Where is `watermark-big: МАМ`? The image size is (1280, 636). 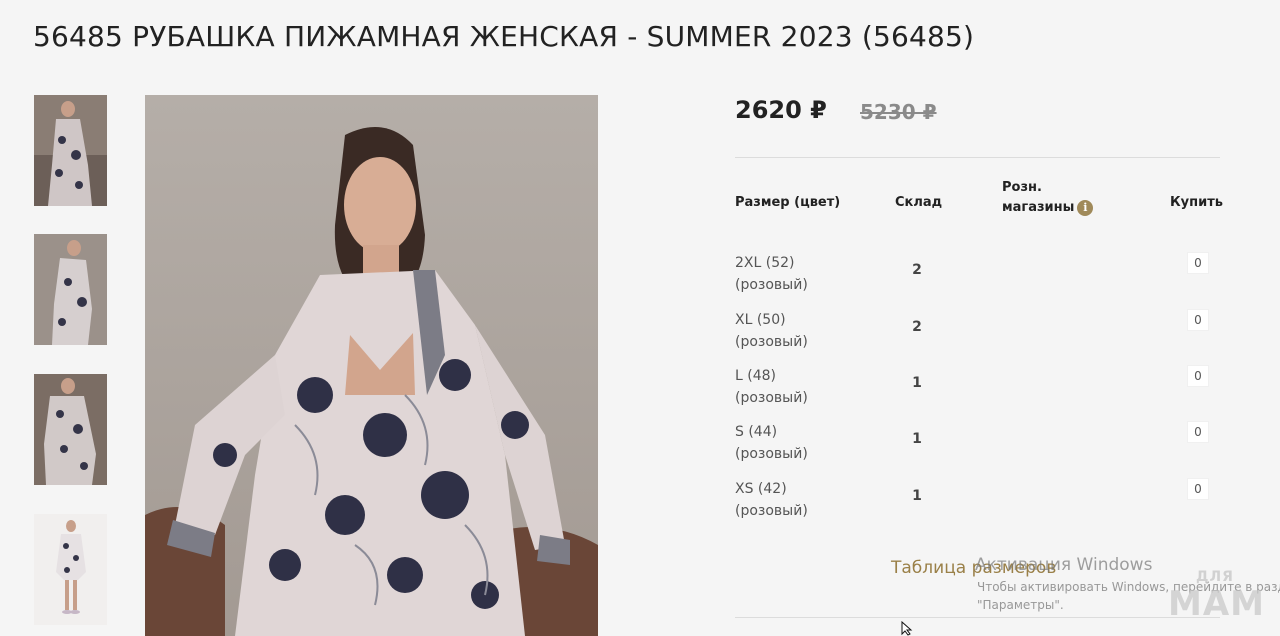 watermark-big: МАМ is located at coordinates (1216, 604).